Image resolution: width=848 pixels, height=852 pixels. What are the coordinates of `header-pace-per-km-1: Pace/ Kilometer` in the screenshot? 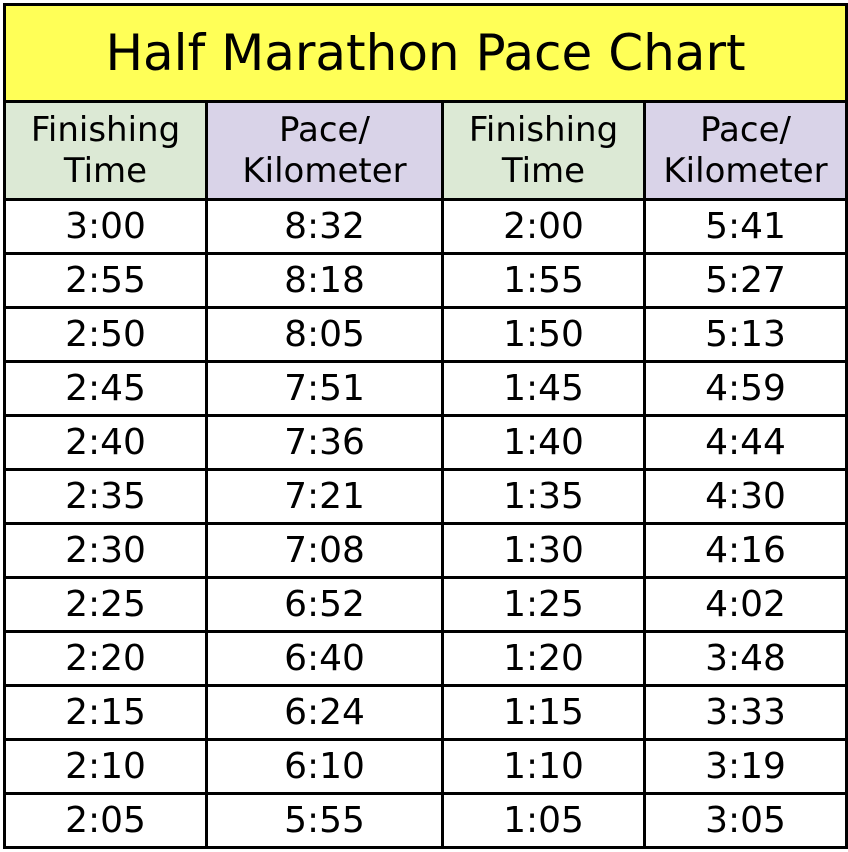 It's located at (324, 150).